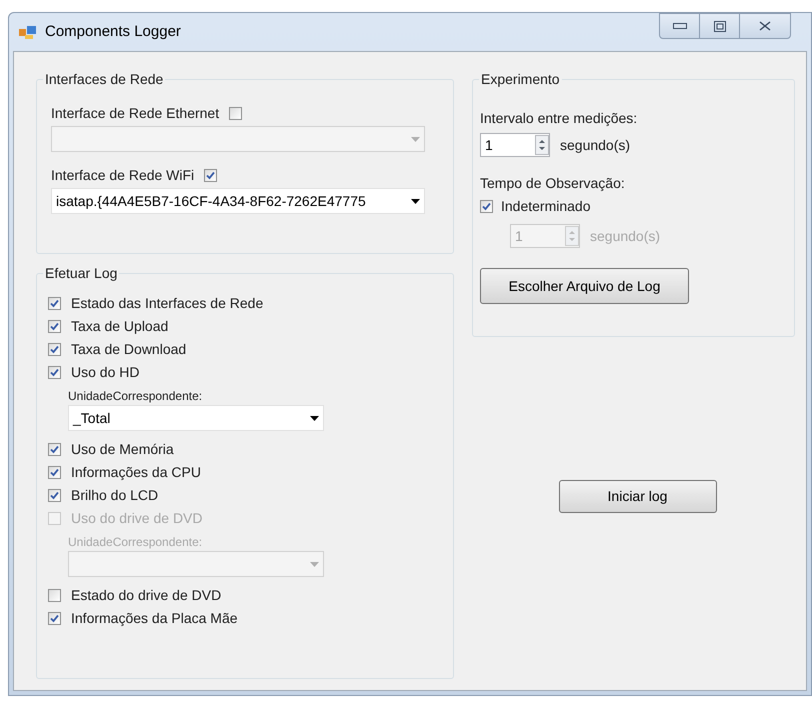 The image size is (812, 702). What do you see at coordinates (154, 618) in the screenshot?
I see `checkbox-label: Informações da Placa Mãe` at bounding box center [154, 618].